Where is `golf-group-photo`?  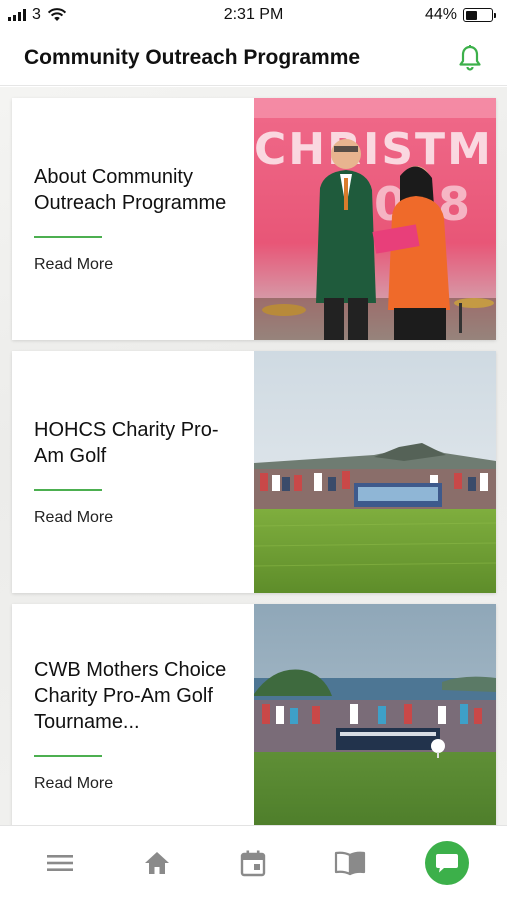 golf-group-photo is located at coordinates (375, 472).